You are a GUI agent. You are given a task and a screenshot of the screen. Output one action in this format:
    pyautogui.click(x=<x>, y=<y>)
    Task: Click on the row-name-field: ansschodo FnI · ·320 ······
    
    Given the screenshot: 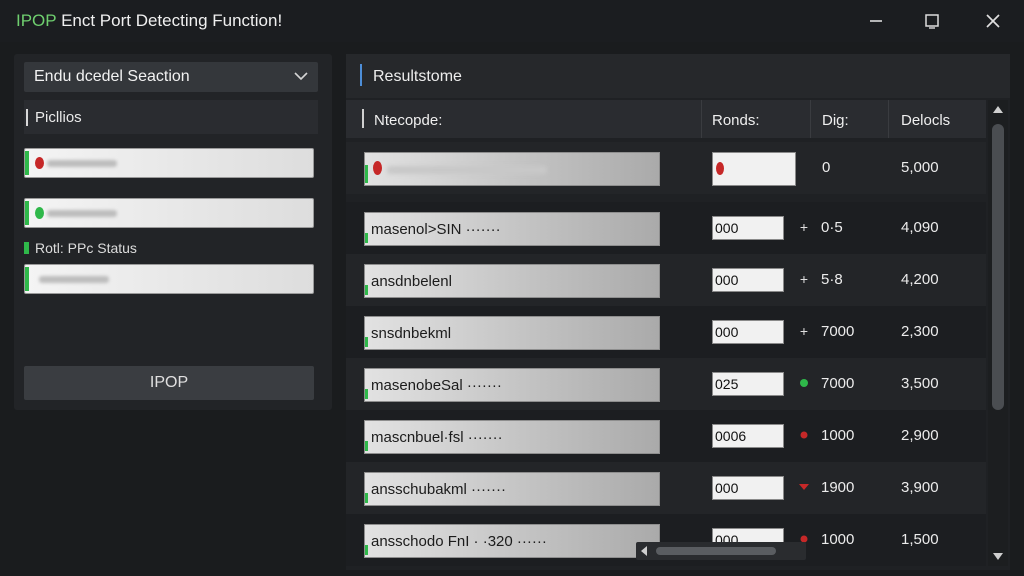 What is the action you would take?
    pyautogui.click(x=512, y=541)
    